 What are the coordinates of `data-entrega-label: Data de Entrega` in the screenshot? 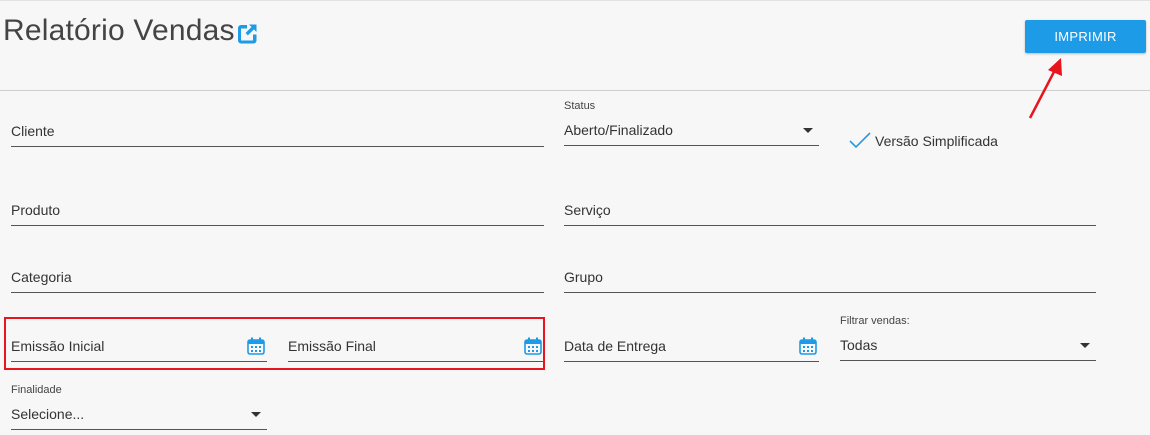 It's located at (615, 346).